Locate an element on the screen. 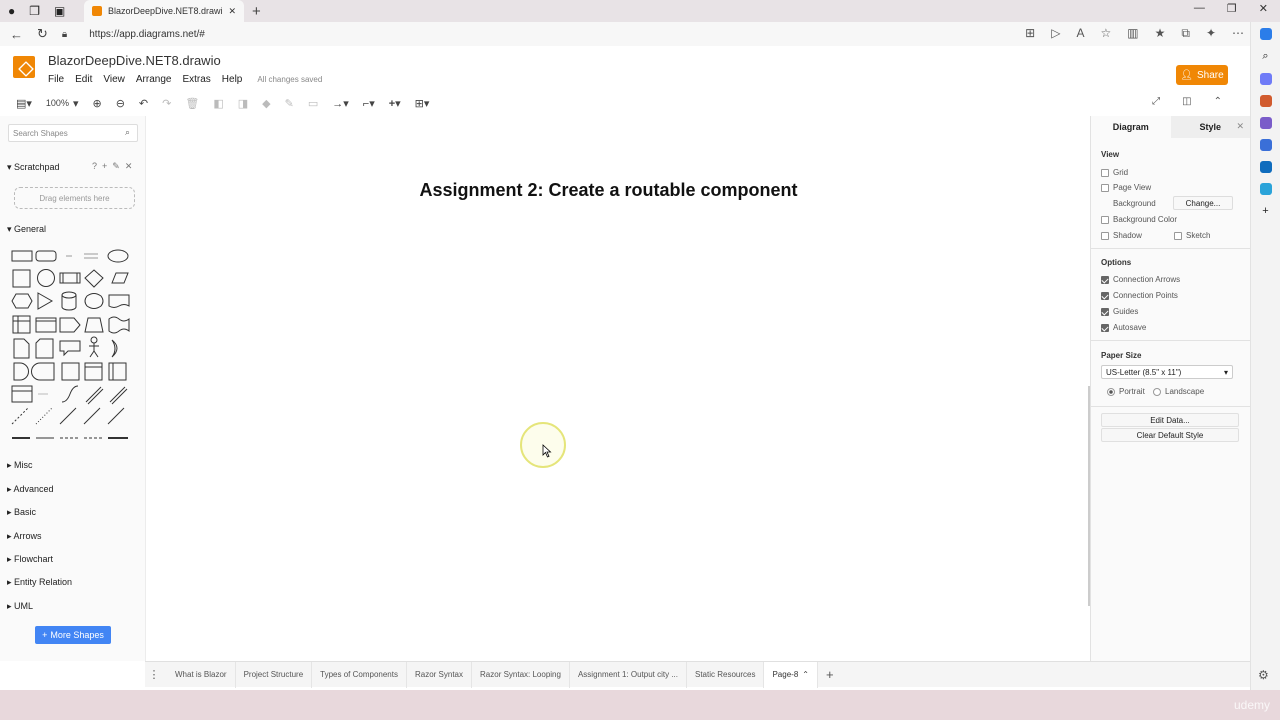  shape-cube is located at coordinates (46, 325).